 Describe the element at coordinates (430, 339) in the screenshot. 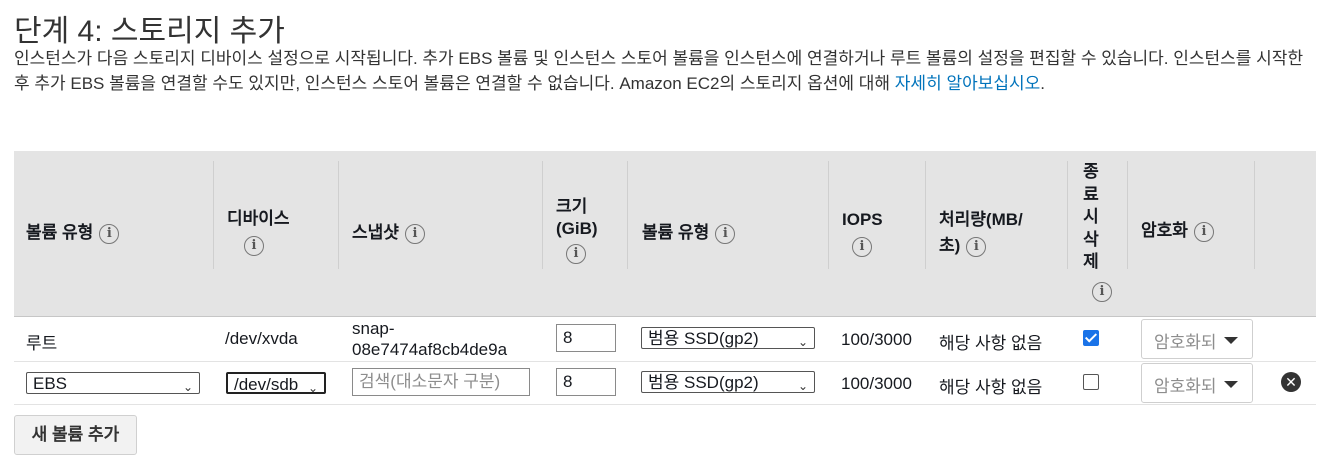

I see `row-snapshot: snap- 08e7474af8cb4de9a` at that location.